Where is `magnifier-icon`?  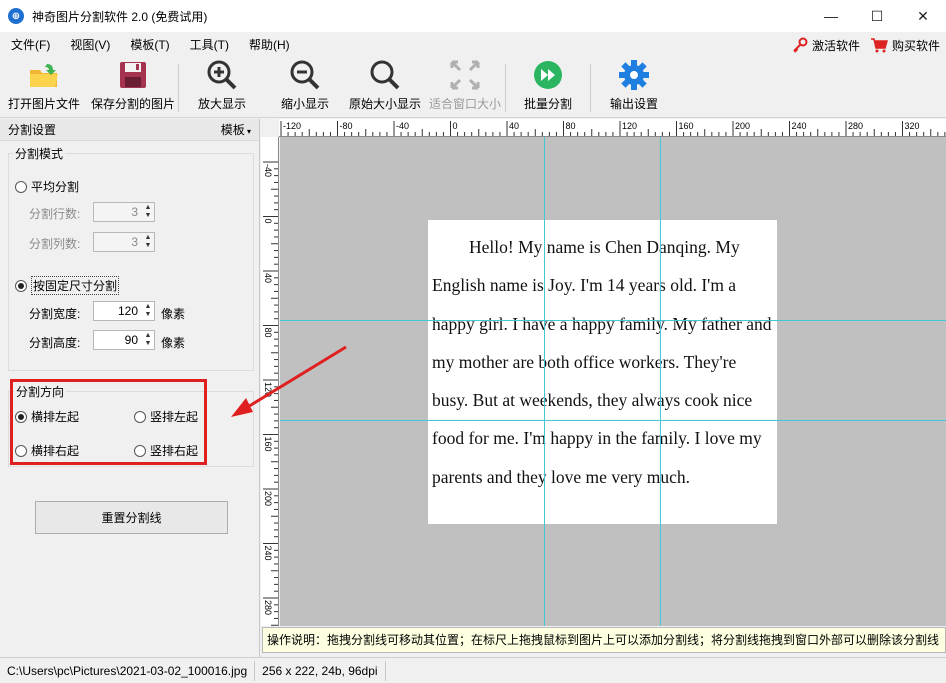 magnifier-icon is located at coordinates (385, 75).